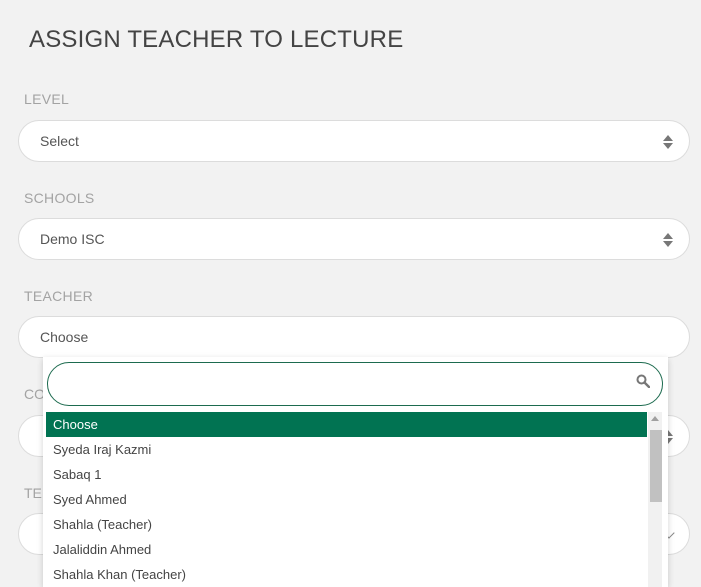  Describe the element at coordinates (346, 474) in the screenshot. I see `dropdown-option: Sabaq 1` at that location.